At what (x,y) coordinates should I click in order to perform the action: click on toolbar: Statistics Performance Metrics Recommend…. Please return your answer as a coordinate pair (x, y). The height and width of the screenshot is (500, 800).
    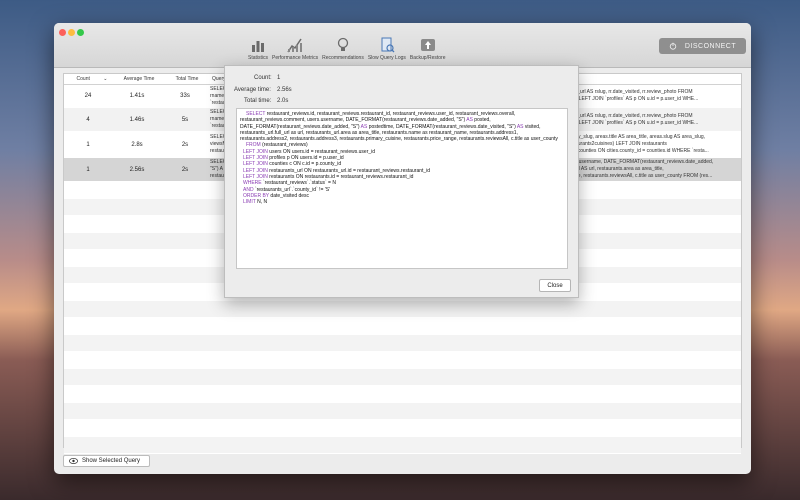
    Looking at the image, I should click on (402, 45).